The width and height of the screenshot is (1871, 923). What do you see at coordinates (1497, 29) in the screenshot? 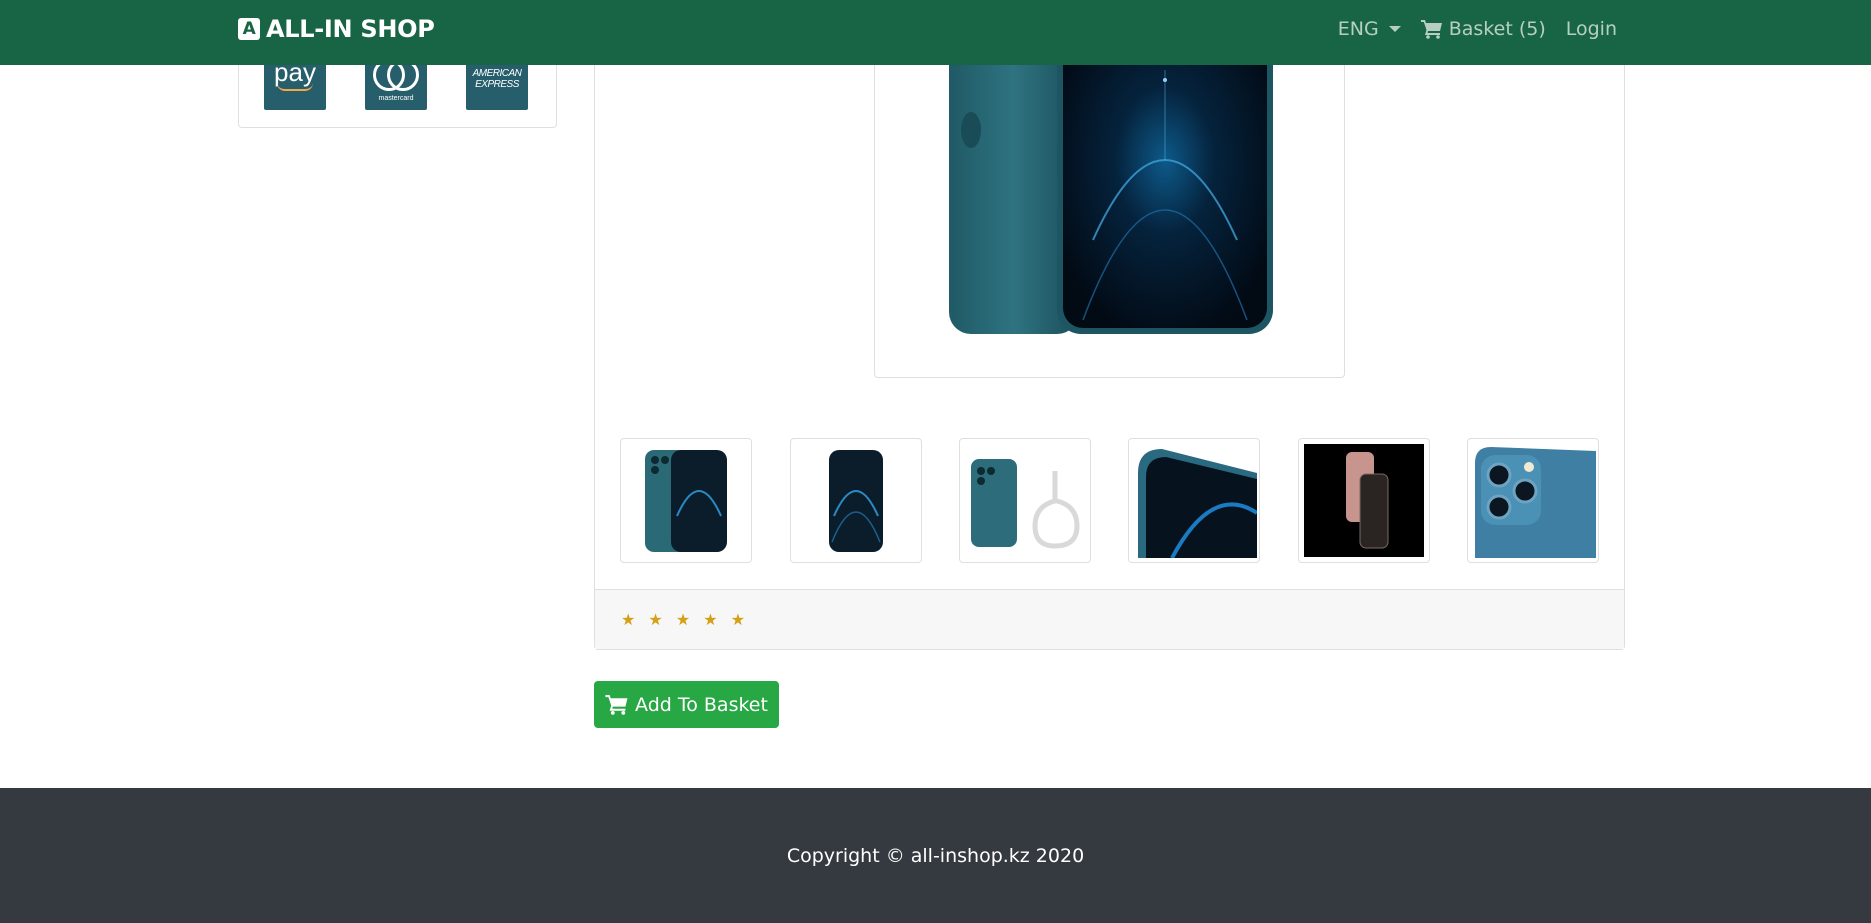
I see `basket-label: Basket (5)` at bounding box center [1497, 29].